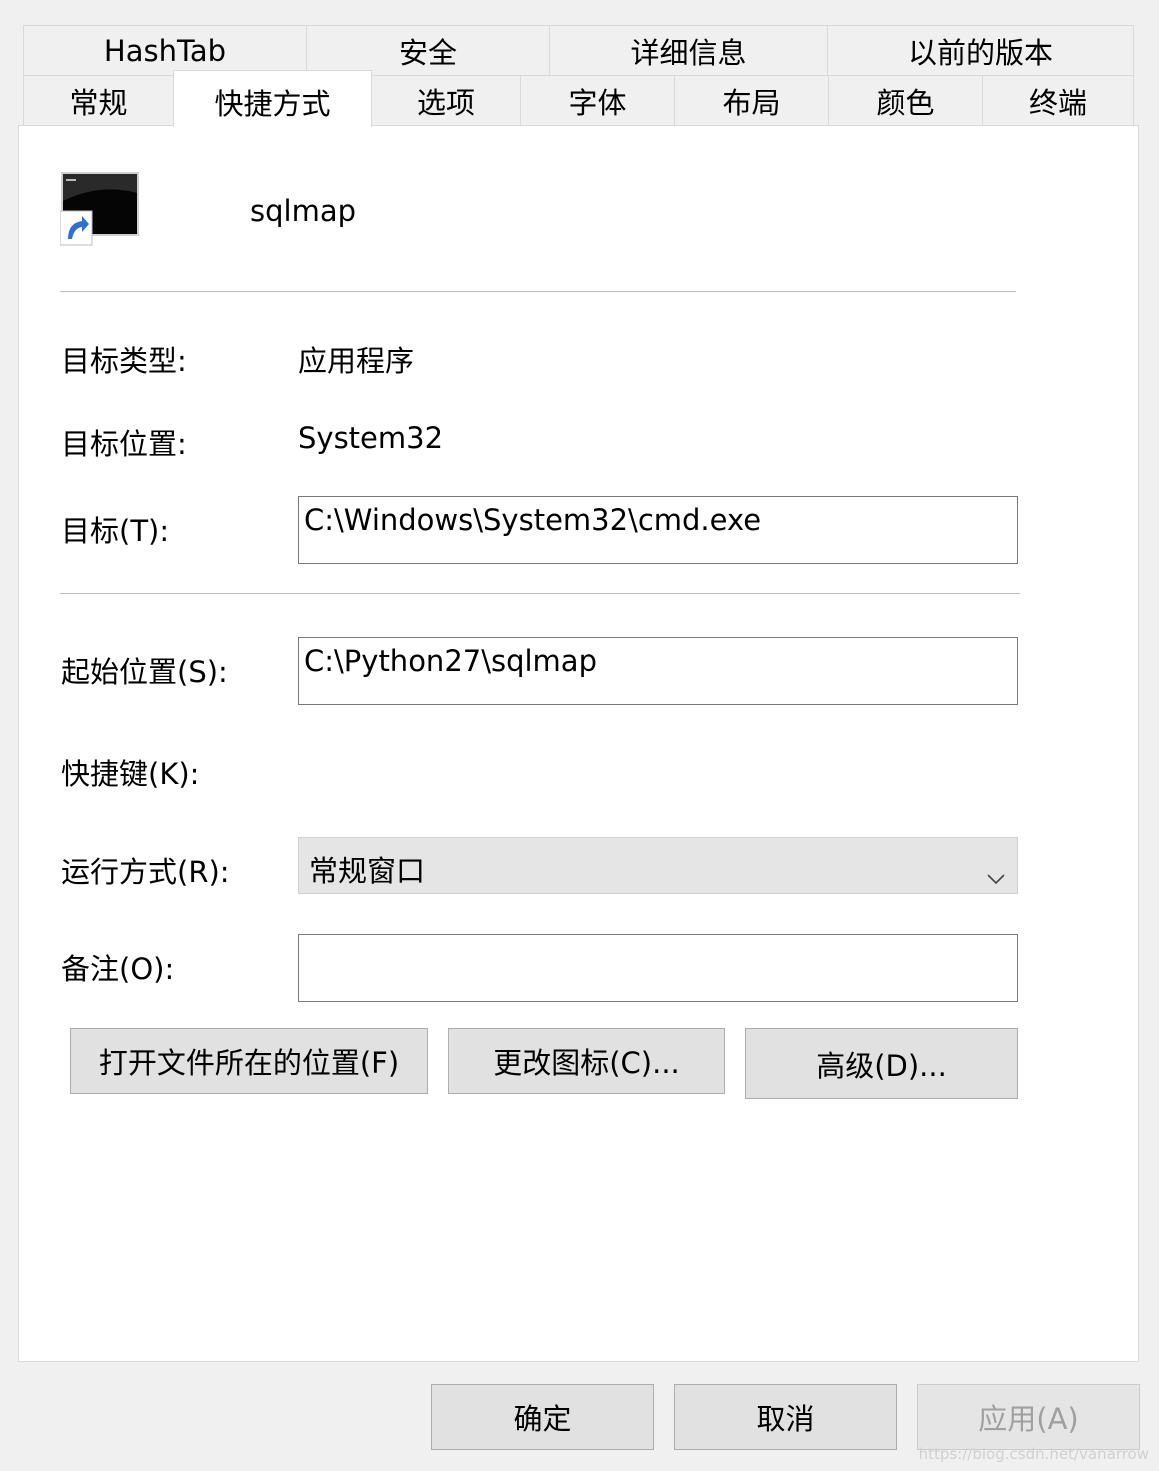  Describe the element at coordinates (1033, 1454) in the screenshot. I see `watermark: https://blog.csdn.net/vanarrow` at that location.